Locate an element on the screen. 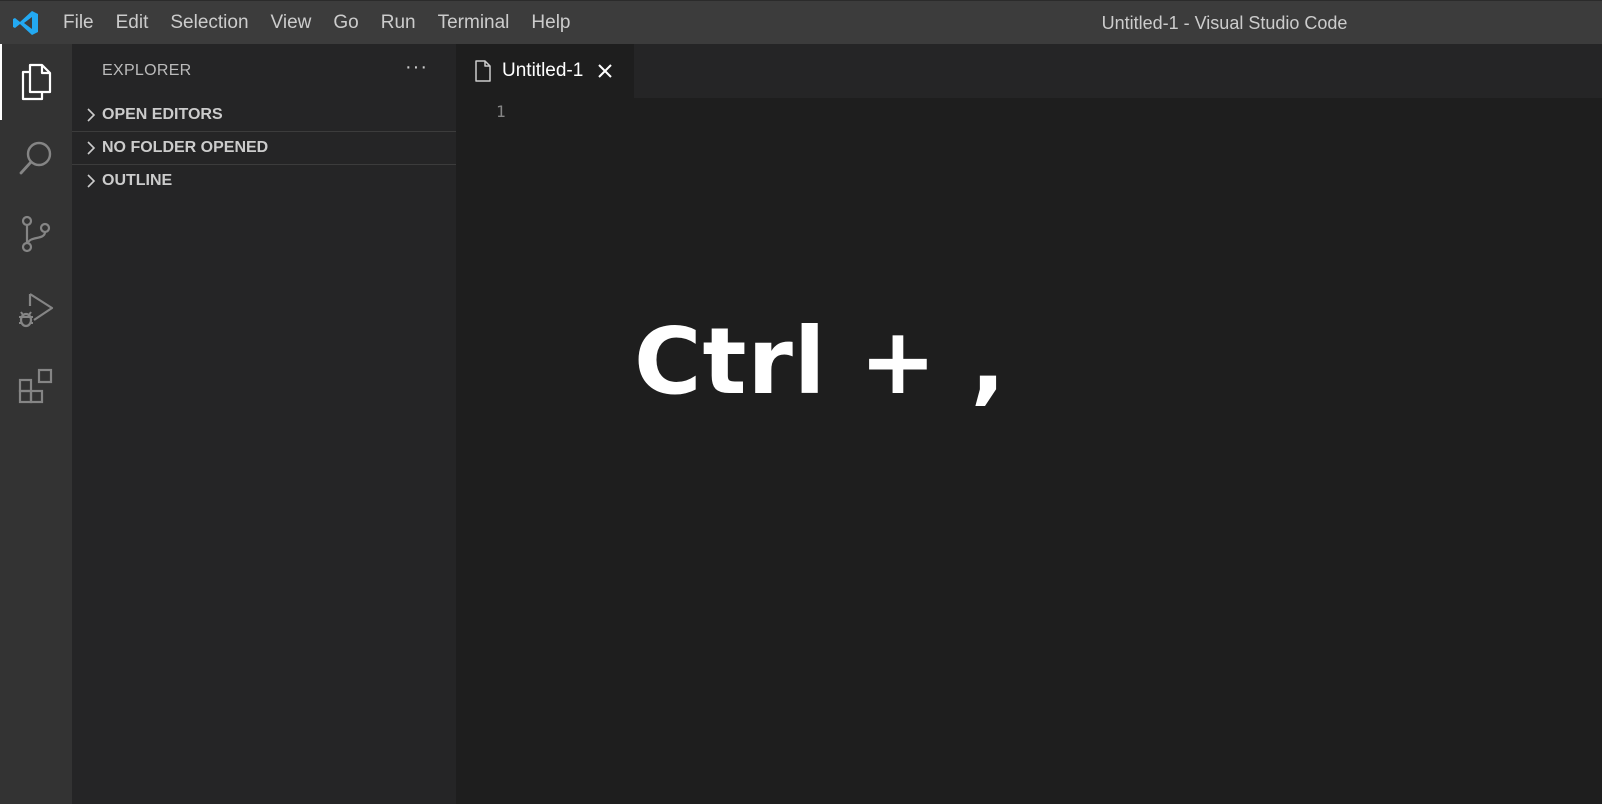 The image size is (1602, 804). search-icon is located at coordinates (35, 158).